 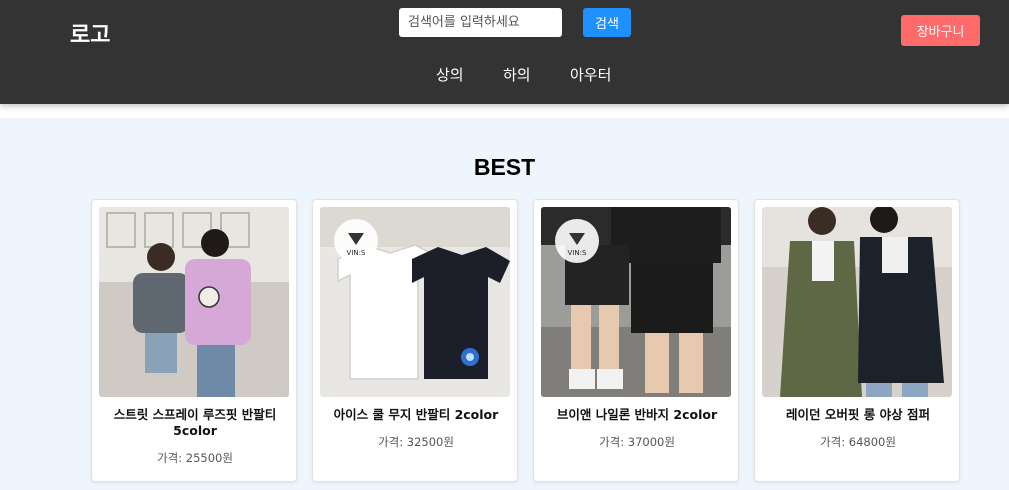 What do you see at coordinates (517, 74) in the screenshot?
I see `nav-item-bottoms: 하의` at bounding box center [517, 74].